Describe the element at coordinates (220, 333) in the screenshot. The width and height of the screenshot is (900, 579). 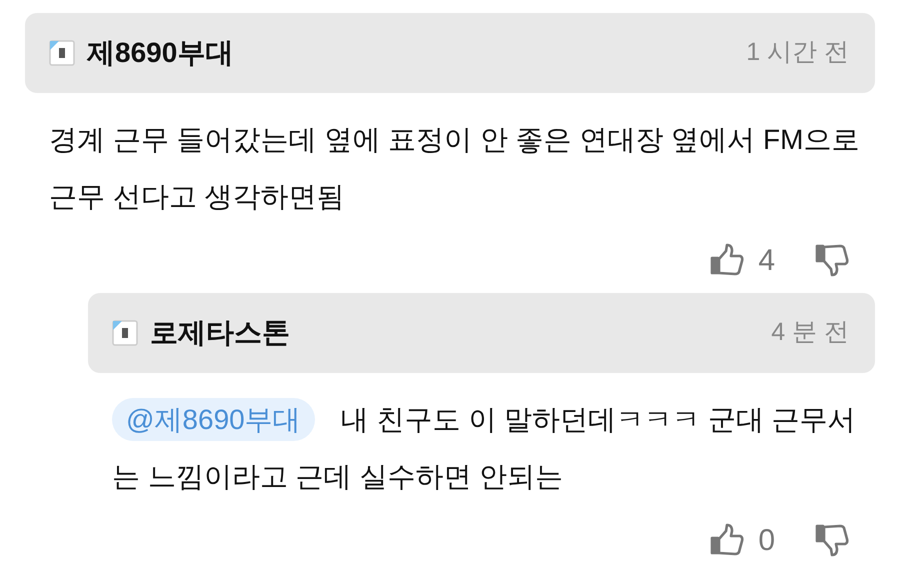
I see `author-name: 로제타스톤` at that location.